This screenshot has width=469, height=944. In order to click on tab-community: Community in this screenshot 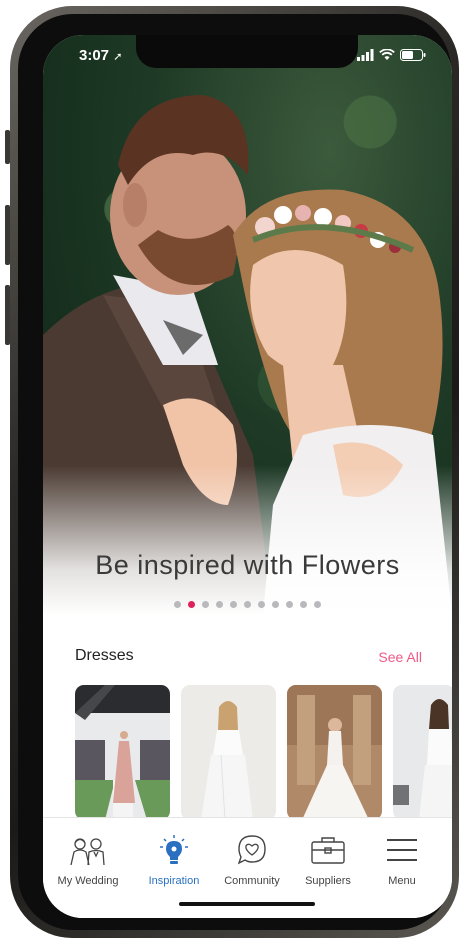, I will do `click(252, 860)`.